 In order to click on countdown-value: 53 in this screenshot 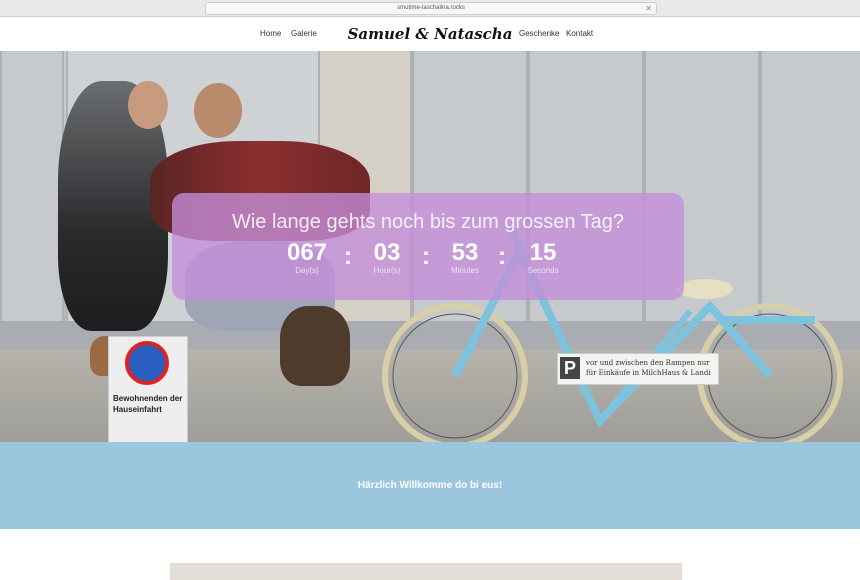, I will do `click(465, 252)`.